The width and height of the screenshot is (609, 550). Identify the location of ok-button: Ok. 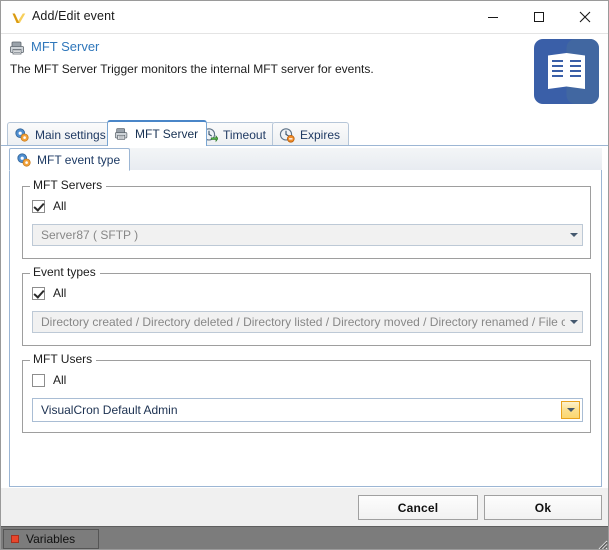
(543, 507).